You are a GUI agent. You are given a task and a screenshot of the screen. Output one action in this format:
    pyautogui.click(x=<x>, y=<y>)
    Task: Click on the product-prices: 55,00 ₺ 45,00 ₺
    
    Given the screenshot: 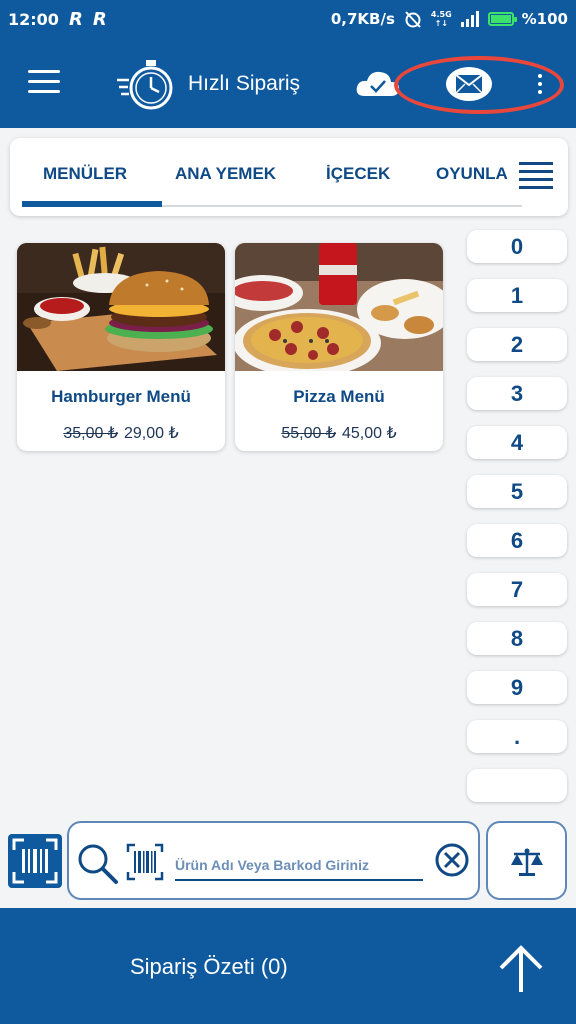 What is the action you would take?
    pyautogui.click(x=339, y=433)
    